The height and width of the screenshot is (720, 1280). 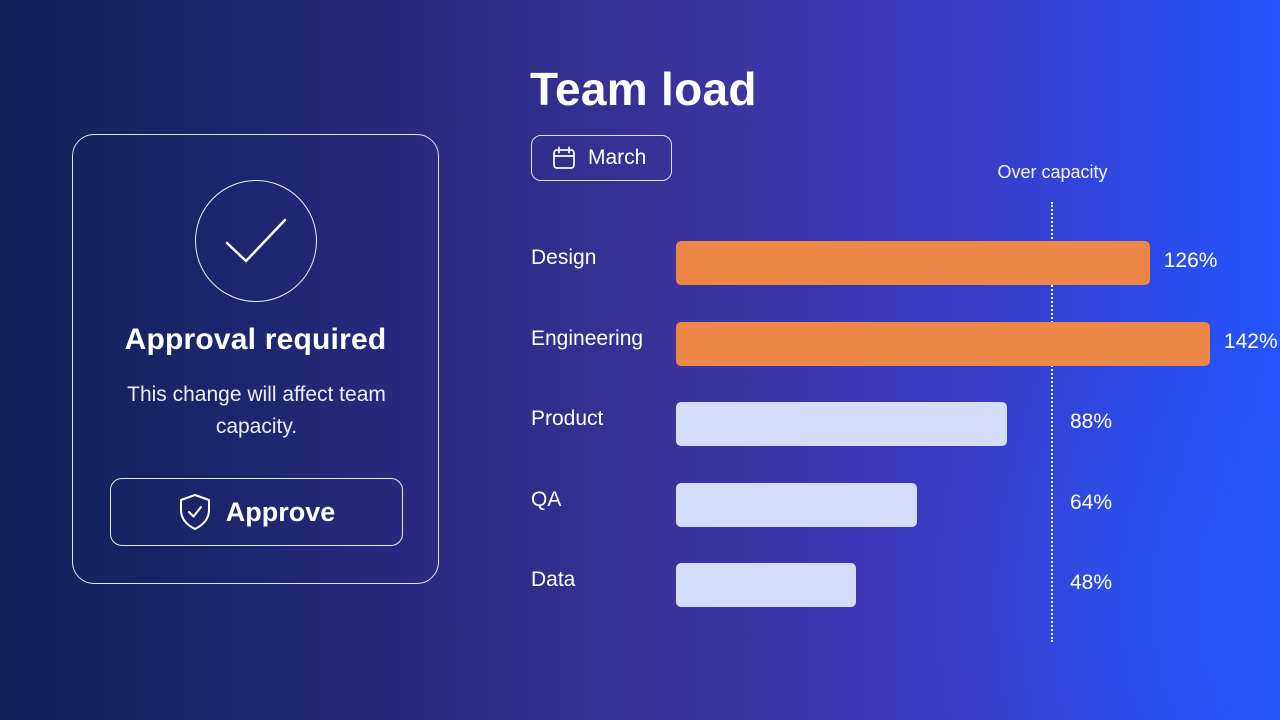 What do you see at coordinates (567, 418) in the screenshot?
I see `row-label-product: Product` at bounding box center [567, 418].